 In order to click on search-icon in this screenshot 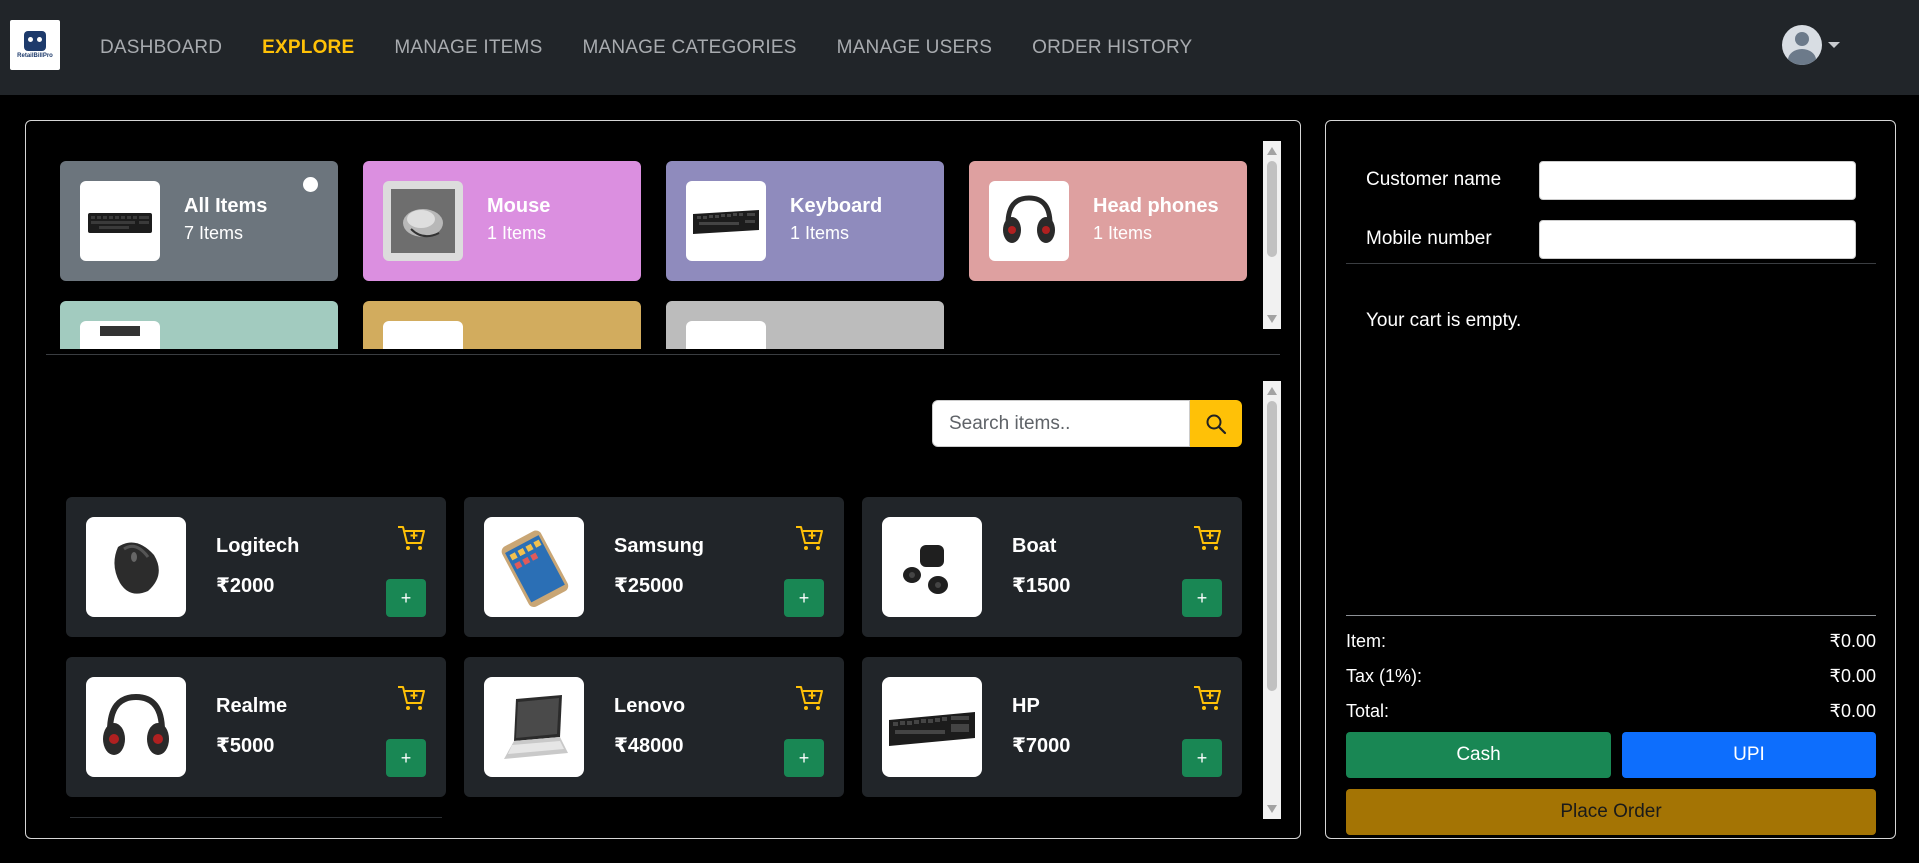, I will do `click(1216, 424)`.